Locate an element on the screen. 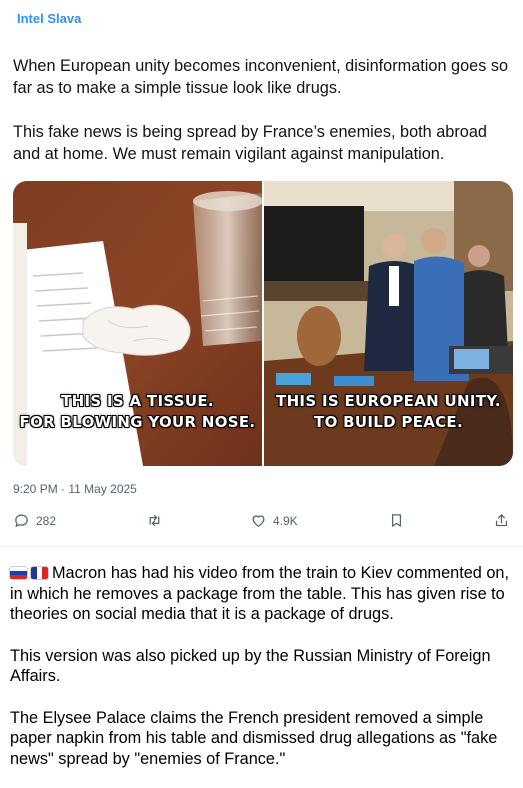 The width and height of the screenshot is (523, 788). like-count: 4.9K is located at coordinates (285, 520).